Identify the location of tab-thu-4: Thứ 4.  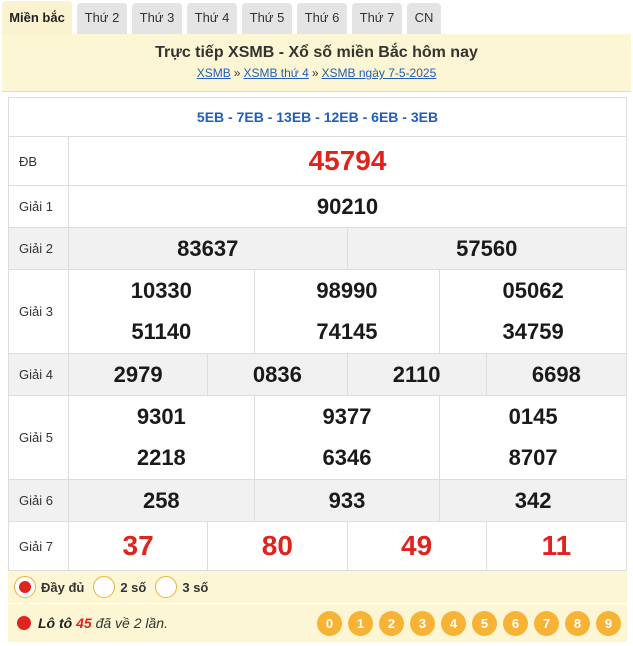
(212, 18).